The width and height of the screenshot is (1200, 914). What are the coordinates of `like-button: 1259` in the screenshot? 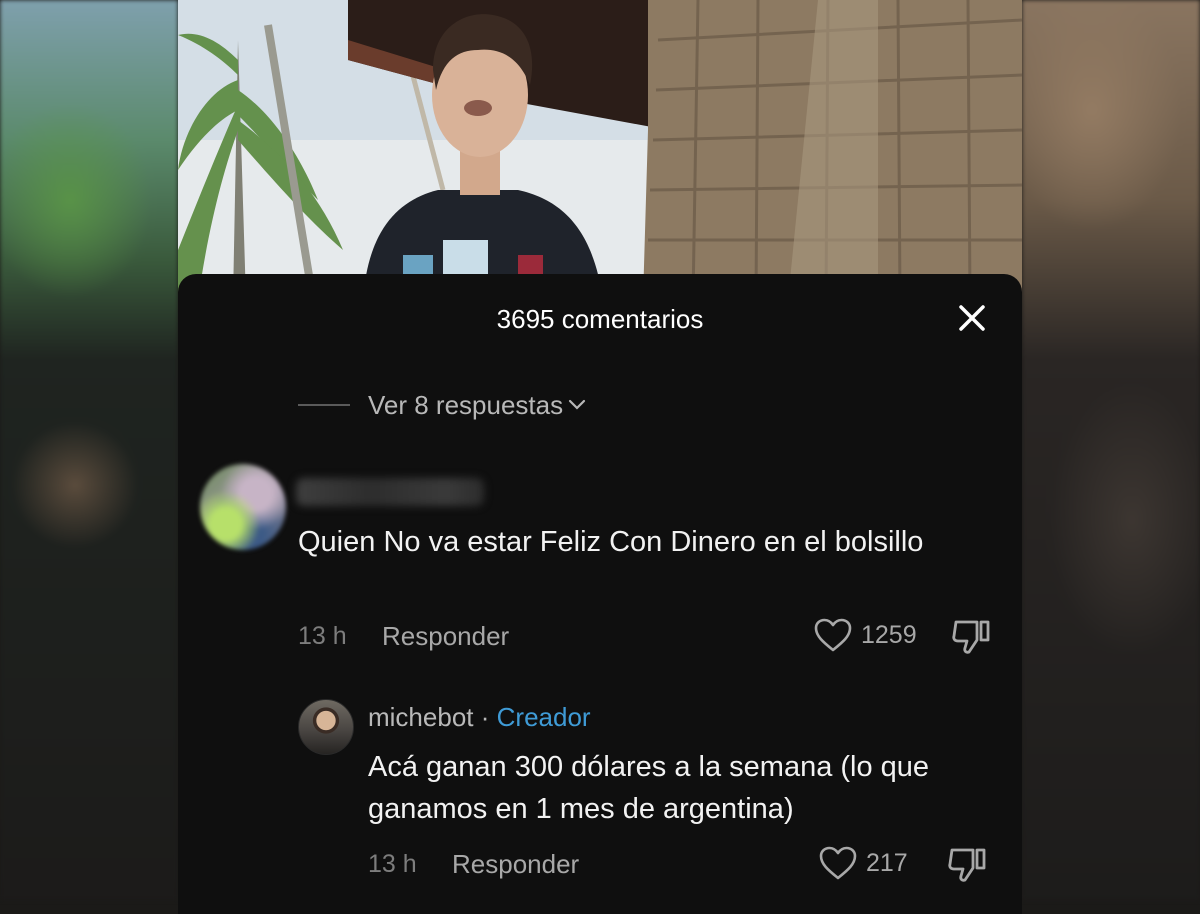 It's located at (865, 635).